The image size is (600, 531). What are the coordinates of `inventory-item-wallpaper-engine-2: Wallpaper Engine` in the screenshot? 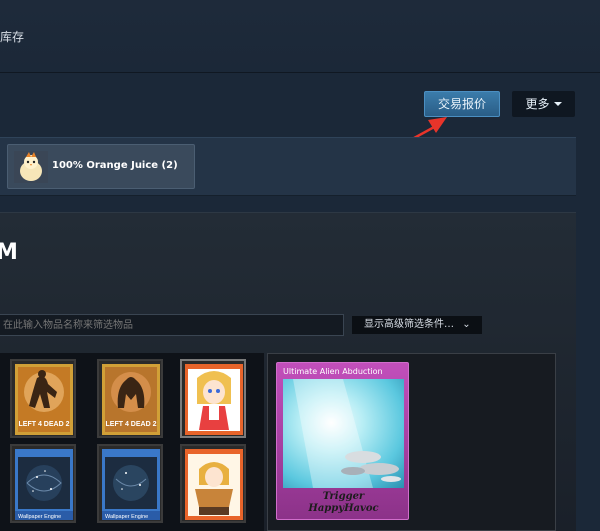 It's located at (130, 483).